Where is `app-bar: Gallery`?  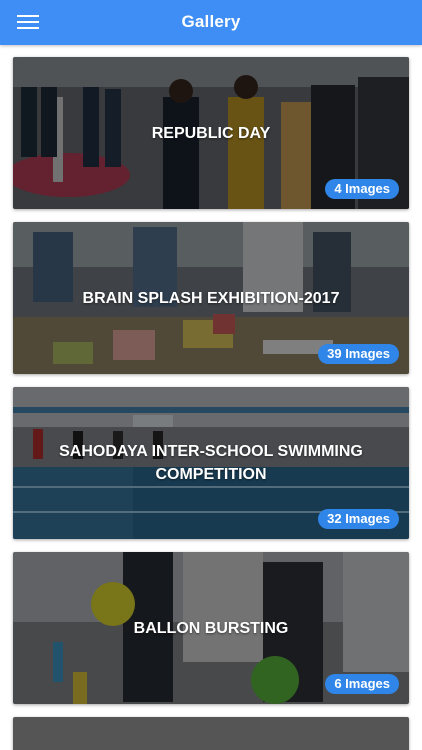 app-bar: Gallery is located at coordinates (211, 22).